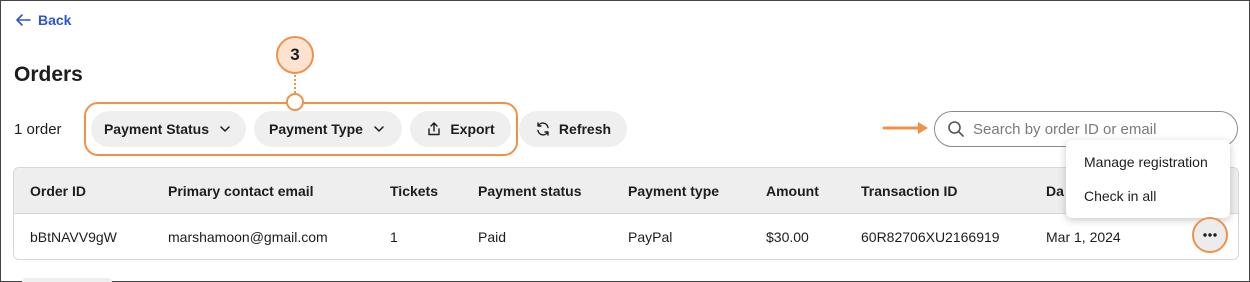 This screenshot has height=282, width=1250. What do you see at coordinates (585, 129) in the screenshot?
I see `refresh-label: Refresh` at bounding box center [585, 129].